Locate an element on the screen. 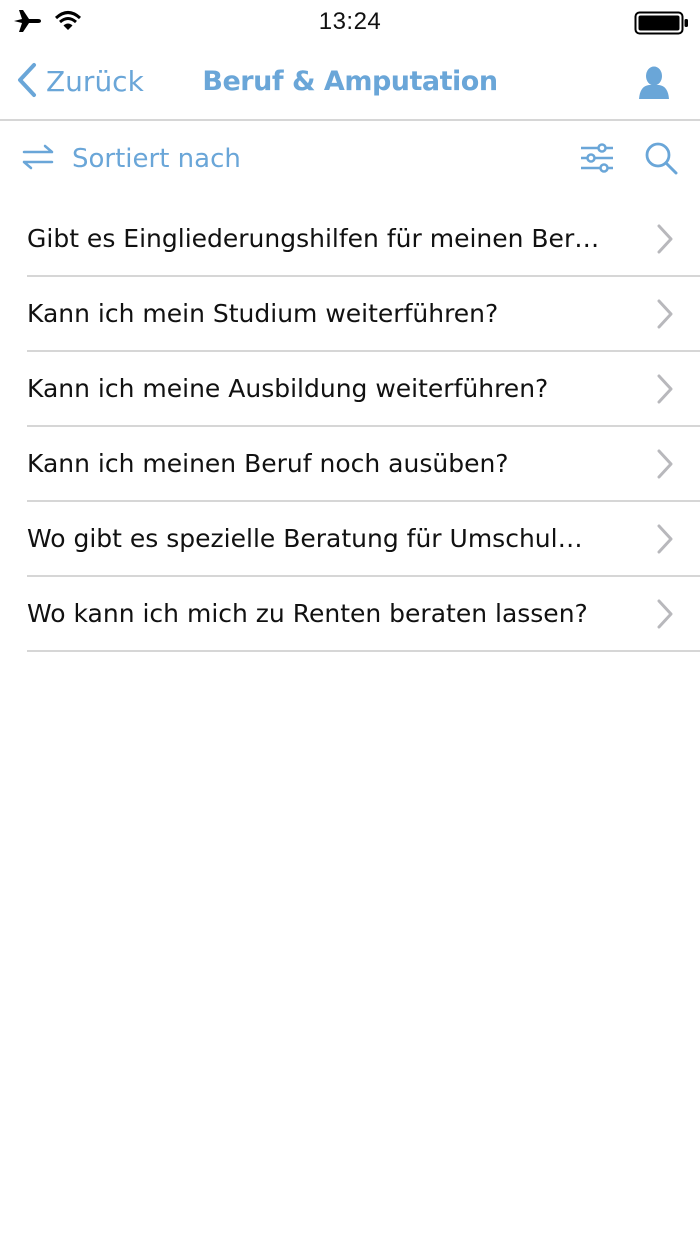 This screenshot has width=700, height=1244. user-icon is located at coordinates (654, 85).